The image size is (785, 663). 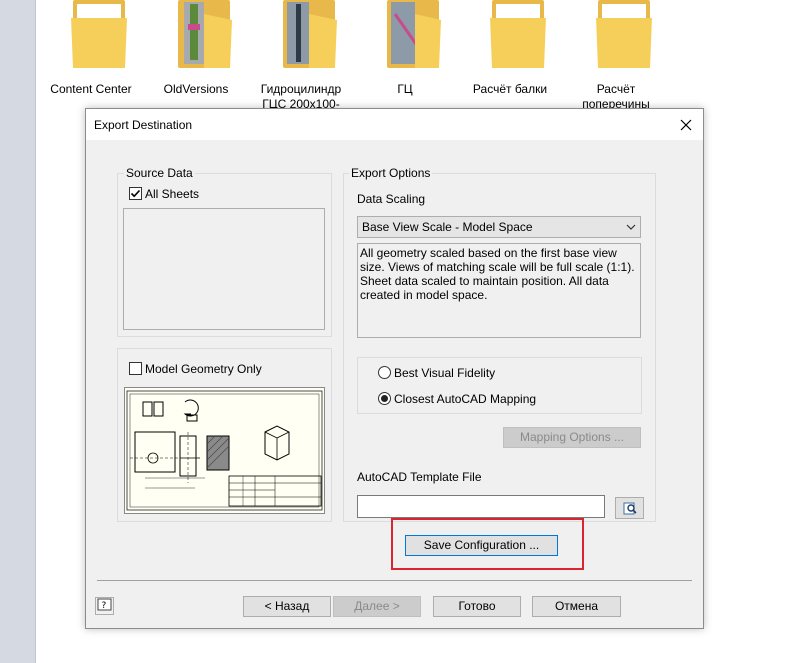 What do you see at coordinates (18, 331) in the screenshot?
I see `sidebar-strip` at bounding box center [18, 331].